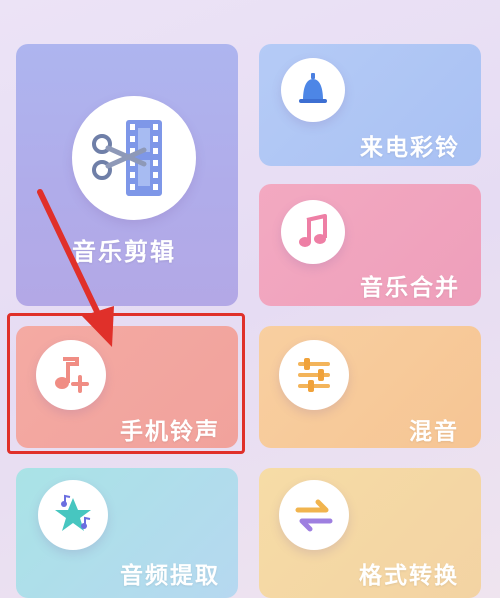 The width and height of the screenshot is (500, 598). I want to click on music-note-plus-icon, so click(71, 375).